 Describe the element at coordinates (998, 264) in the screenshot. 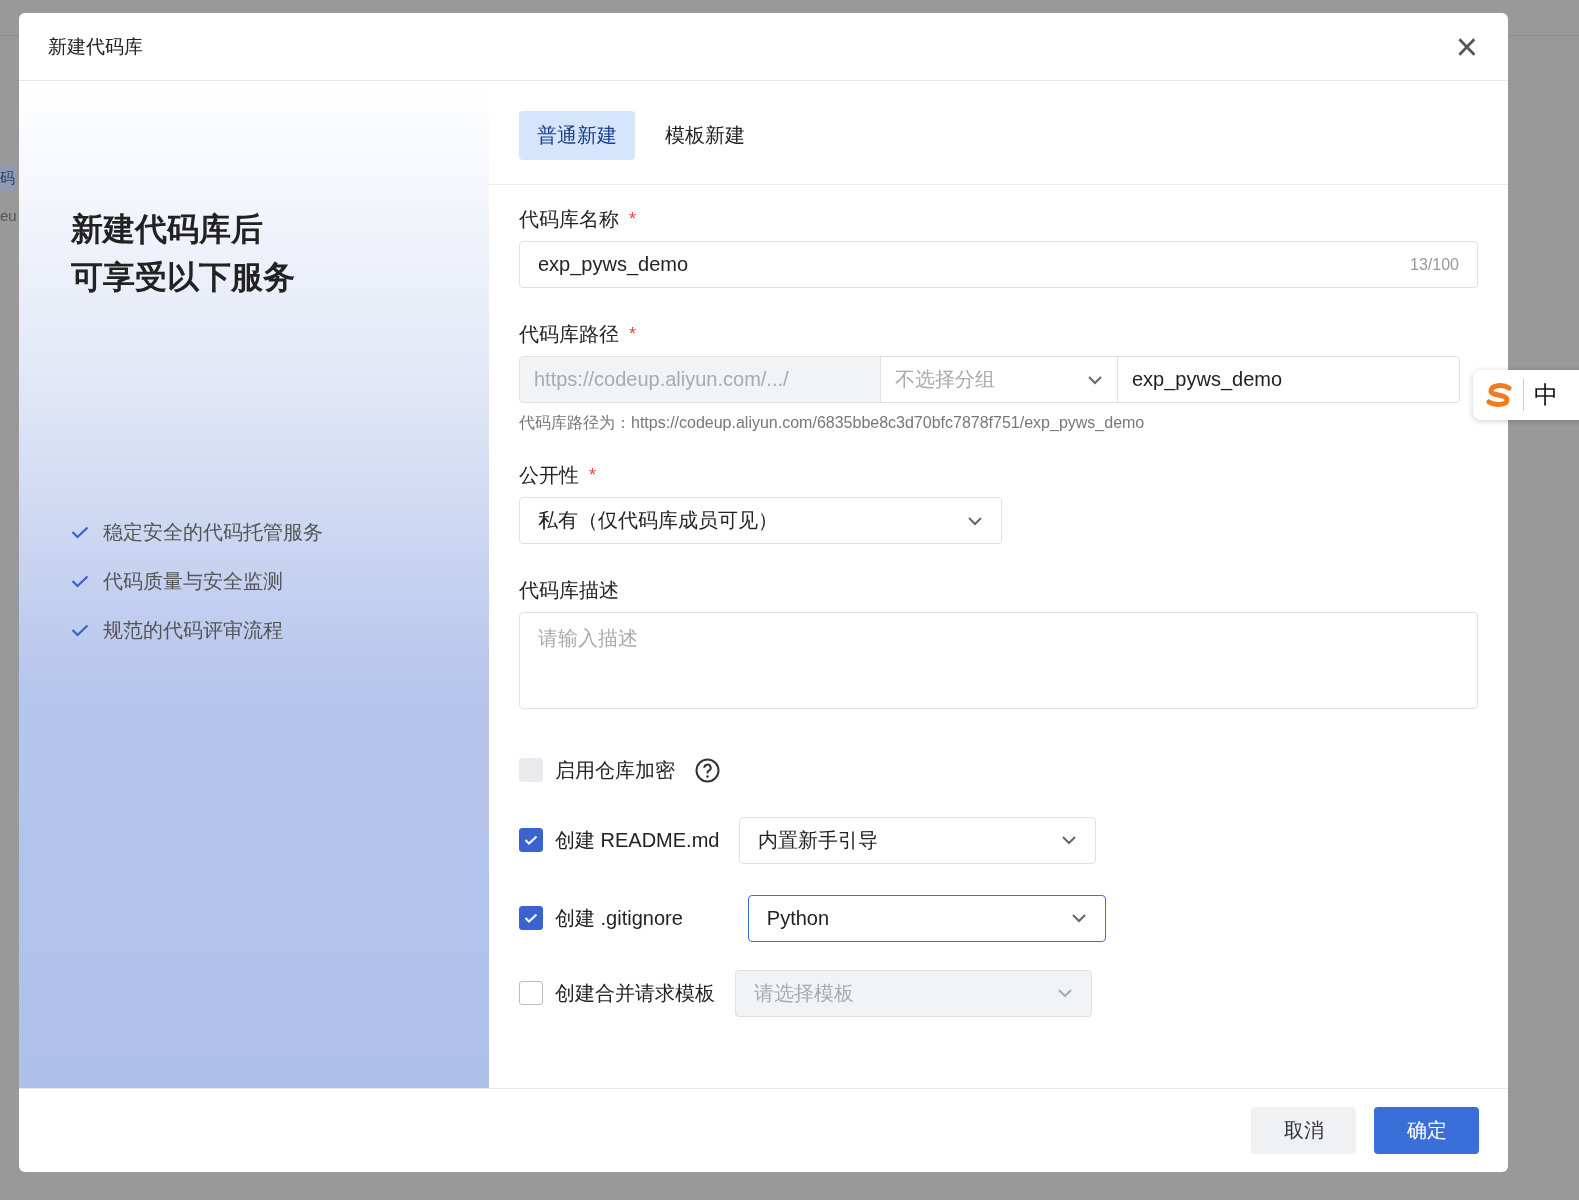

I see `name-input: exp_pyws_demo 13/100` at that location.